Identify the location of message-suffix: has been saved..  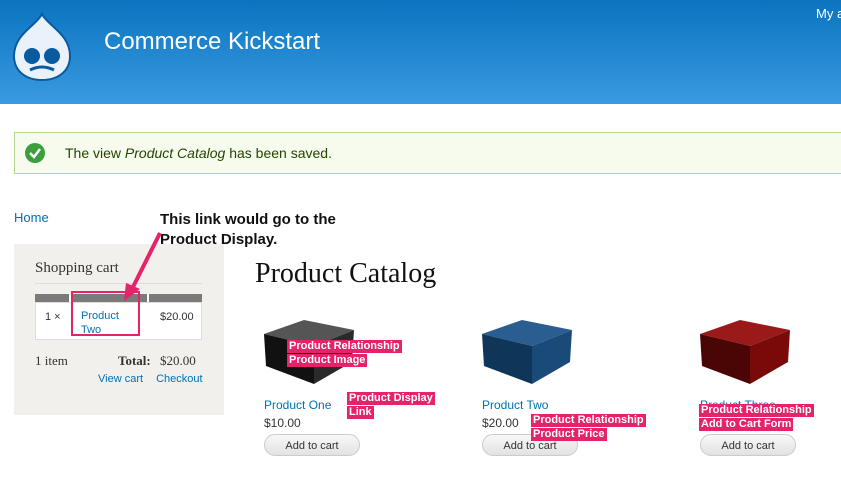
(278, 153).